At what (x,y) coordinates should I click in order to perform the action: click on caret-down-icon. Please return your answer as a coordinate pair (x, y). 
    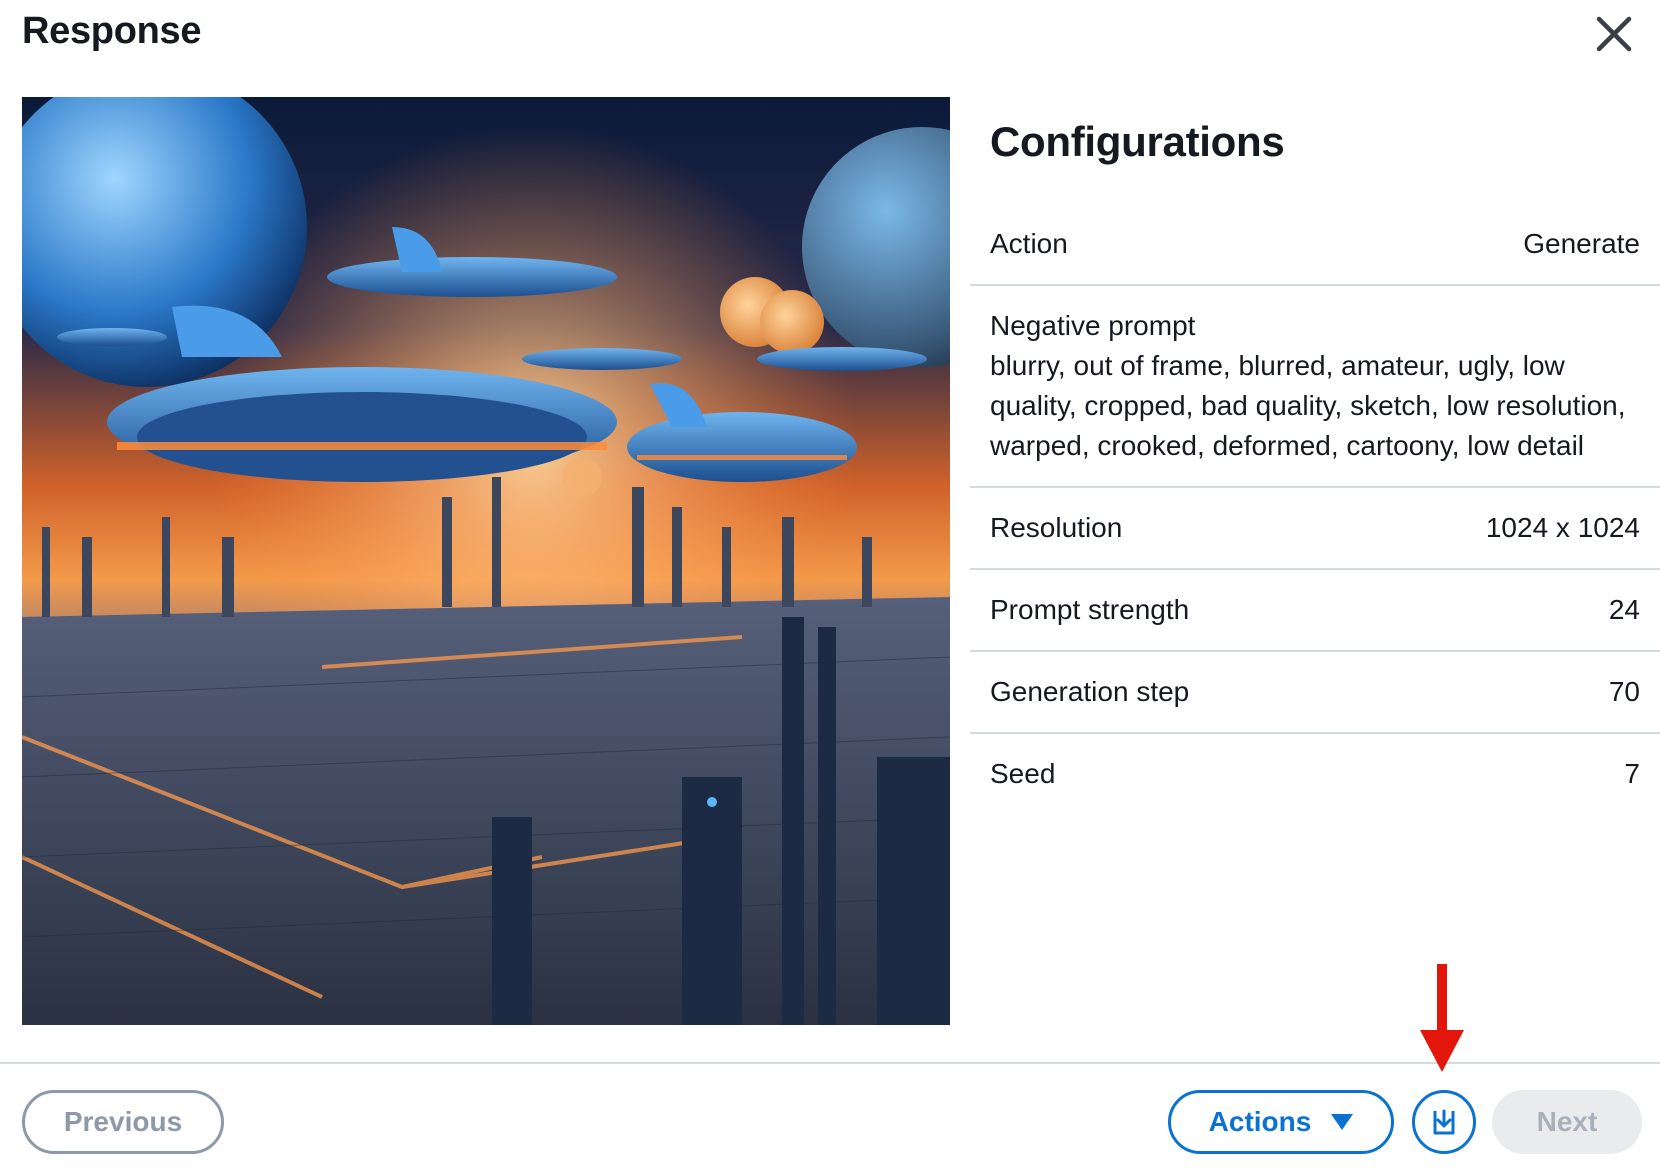
    Looking at the image, I should click on (1342, 1122).